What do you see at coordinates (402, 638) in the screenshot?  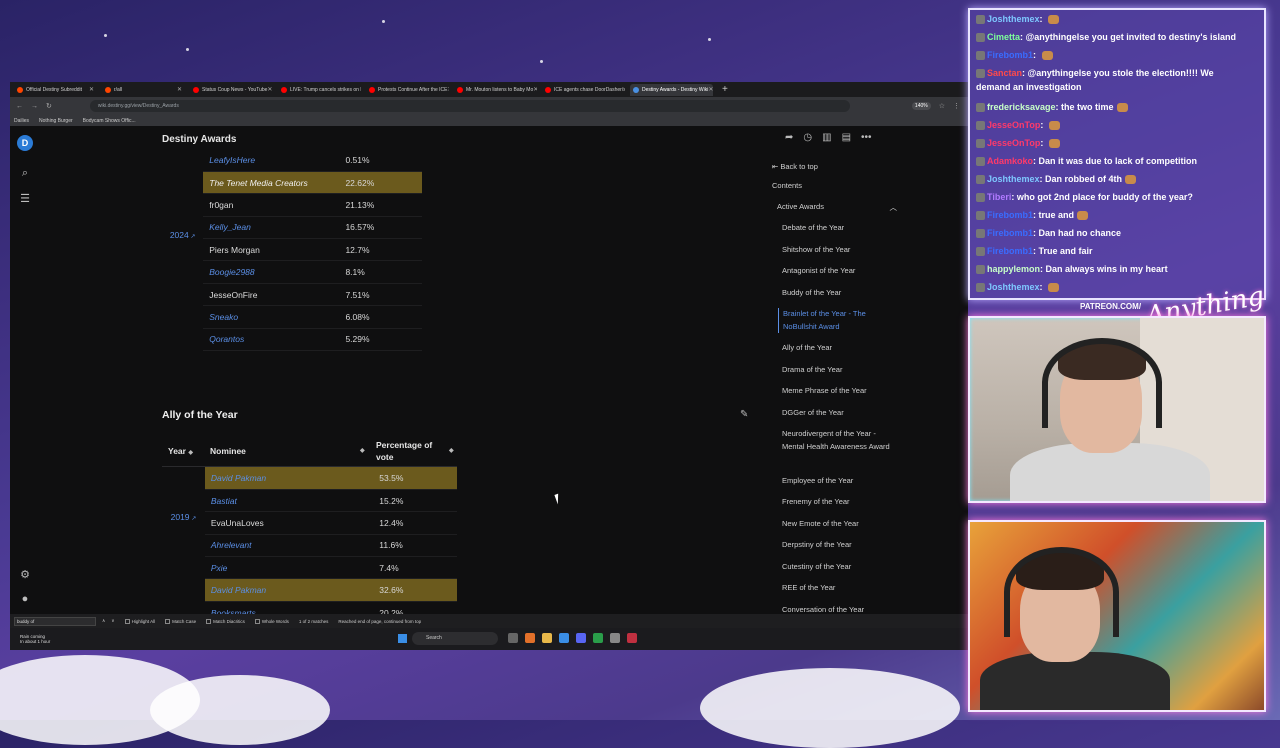 I see `windows-start-icon` at bounding box center [402, 638].